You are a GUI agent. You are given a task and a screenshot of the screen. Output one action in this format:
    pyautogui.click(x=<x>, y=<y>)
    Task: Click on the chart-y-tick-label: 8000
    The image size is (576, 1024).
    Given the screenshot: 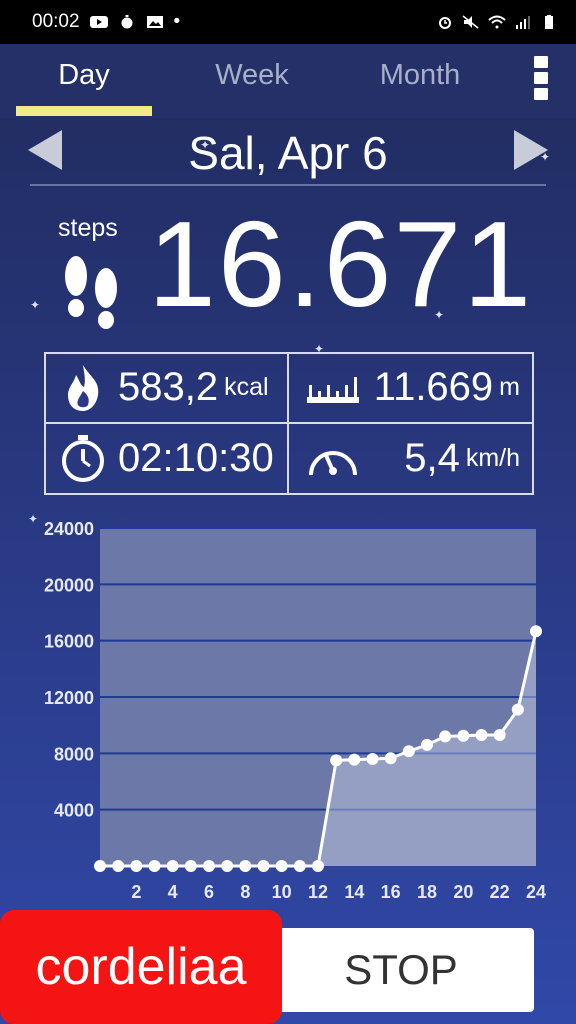 What is the action you would take?
    pyautogui.click(x=74, y=754)
    